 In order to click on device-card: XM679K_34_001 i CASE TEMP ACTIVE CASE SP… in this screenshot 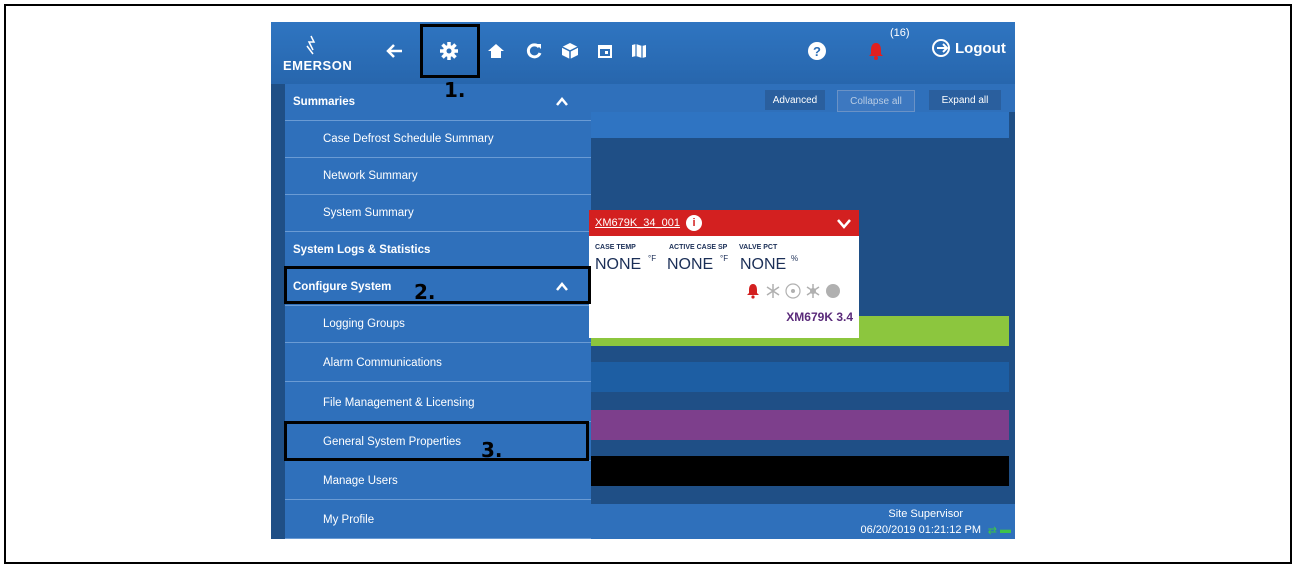, I will do `click(724, 274)`.